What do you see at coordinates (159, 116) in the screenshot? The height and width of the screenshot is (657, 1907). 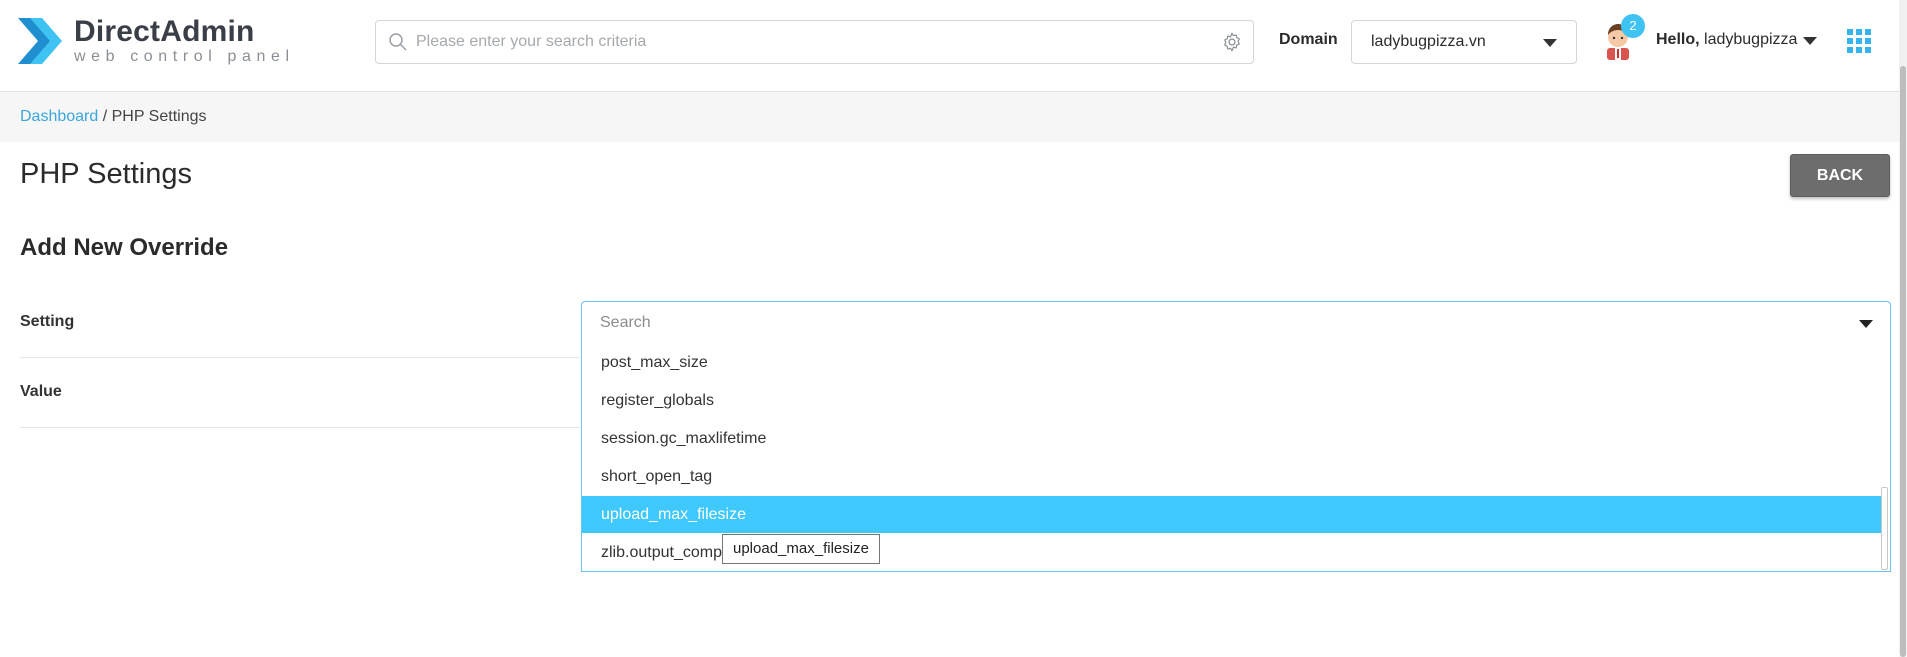 I see `breadcrumb-current: PHP Settings` at bounding box center [159, 116].